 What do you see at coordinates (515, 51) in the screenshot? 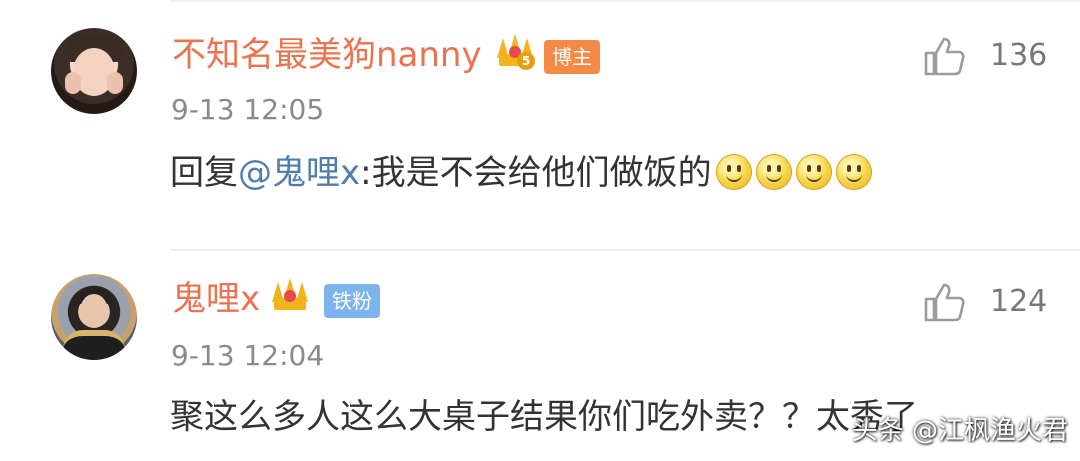
I see `crown-icon: 5` at bounding box center [515, 51].